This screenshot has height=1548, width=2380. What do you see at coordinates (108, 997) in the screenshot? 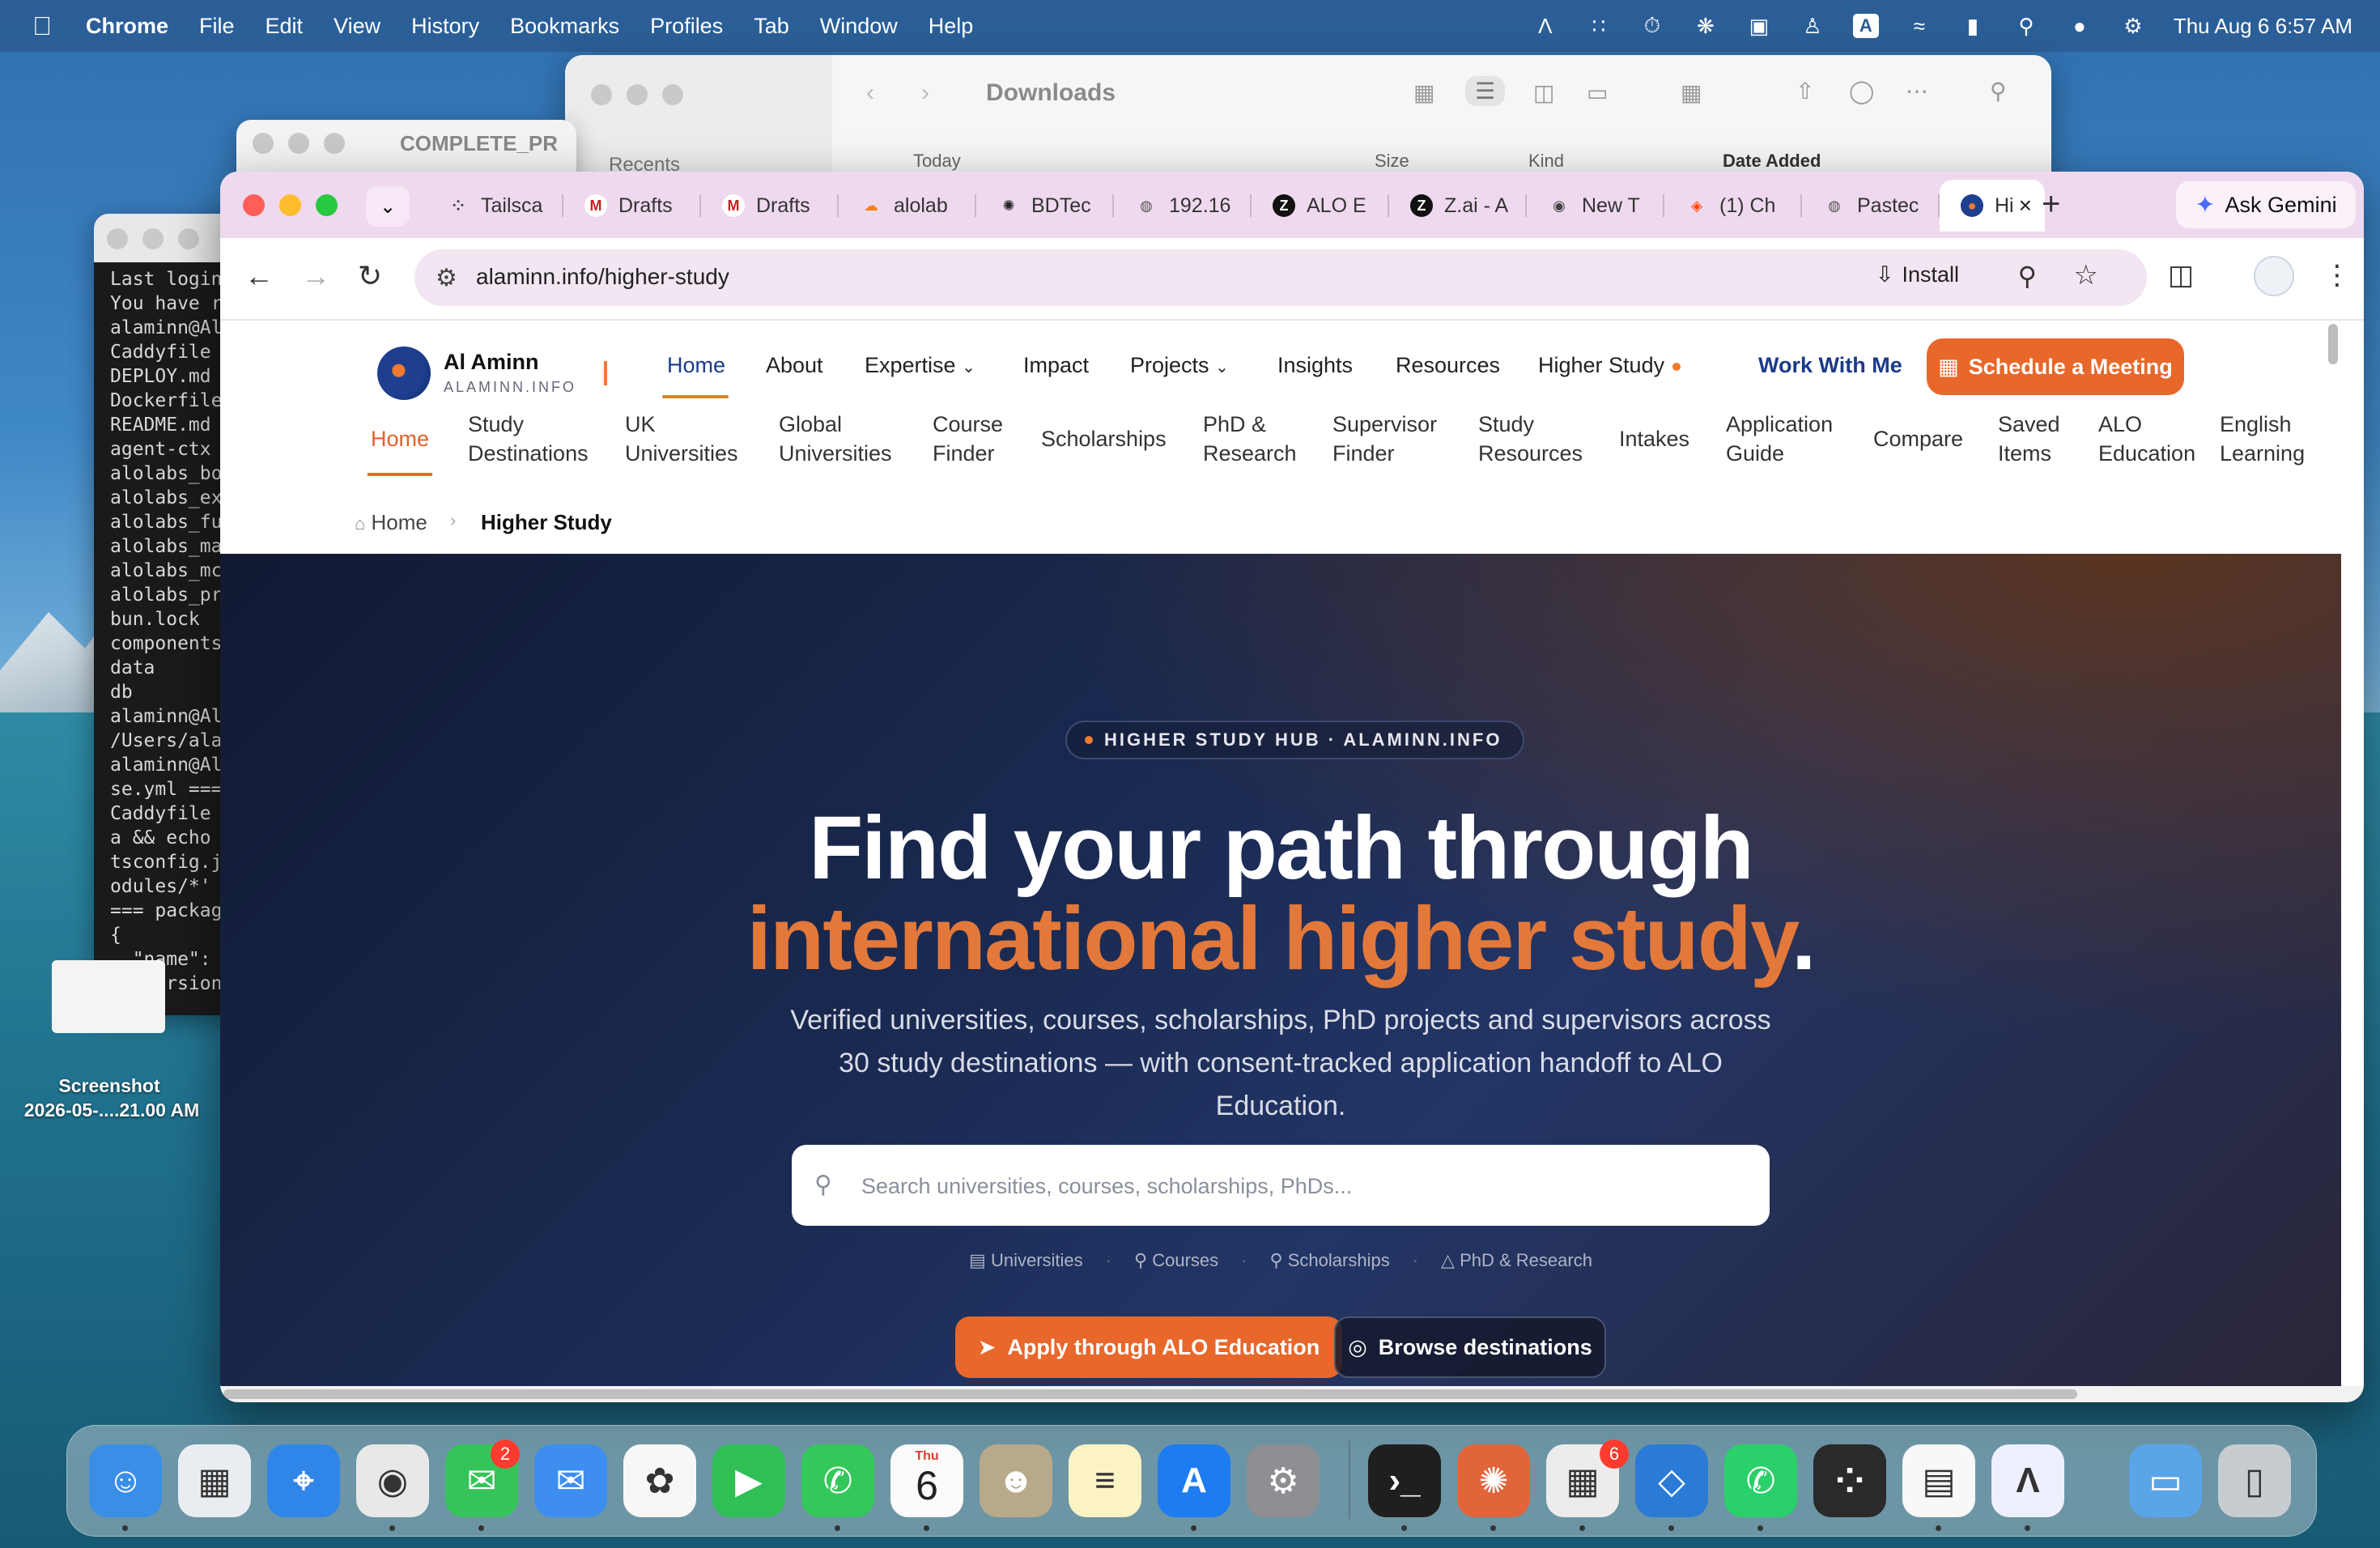
I see `desktop-screenshot-thumbnail` at bounding box center [108, 997].